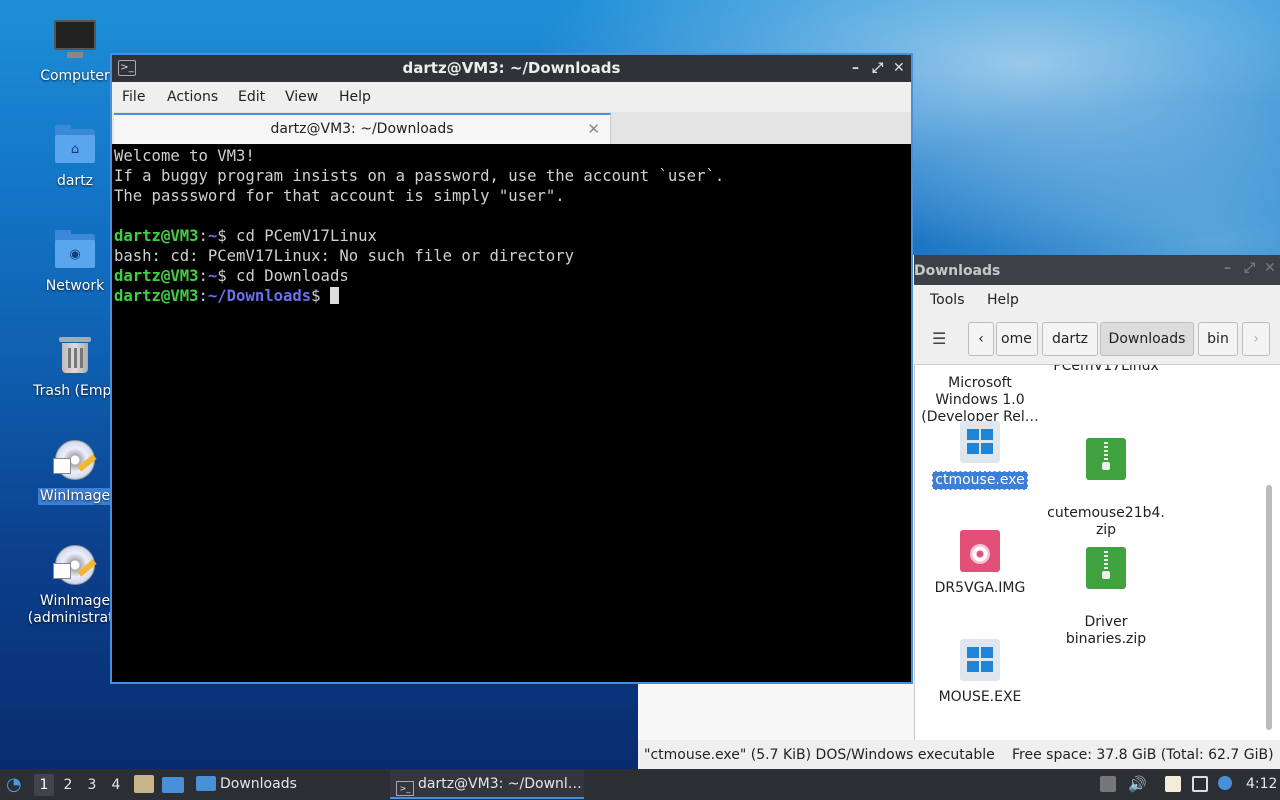 The width and height of the screenshot is (1280, 800). I want to click on view-list-icon: ☰, so click(939, 338).